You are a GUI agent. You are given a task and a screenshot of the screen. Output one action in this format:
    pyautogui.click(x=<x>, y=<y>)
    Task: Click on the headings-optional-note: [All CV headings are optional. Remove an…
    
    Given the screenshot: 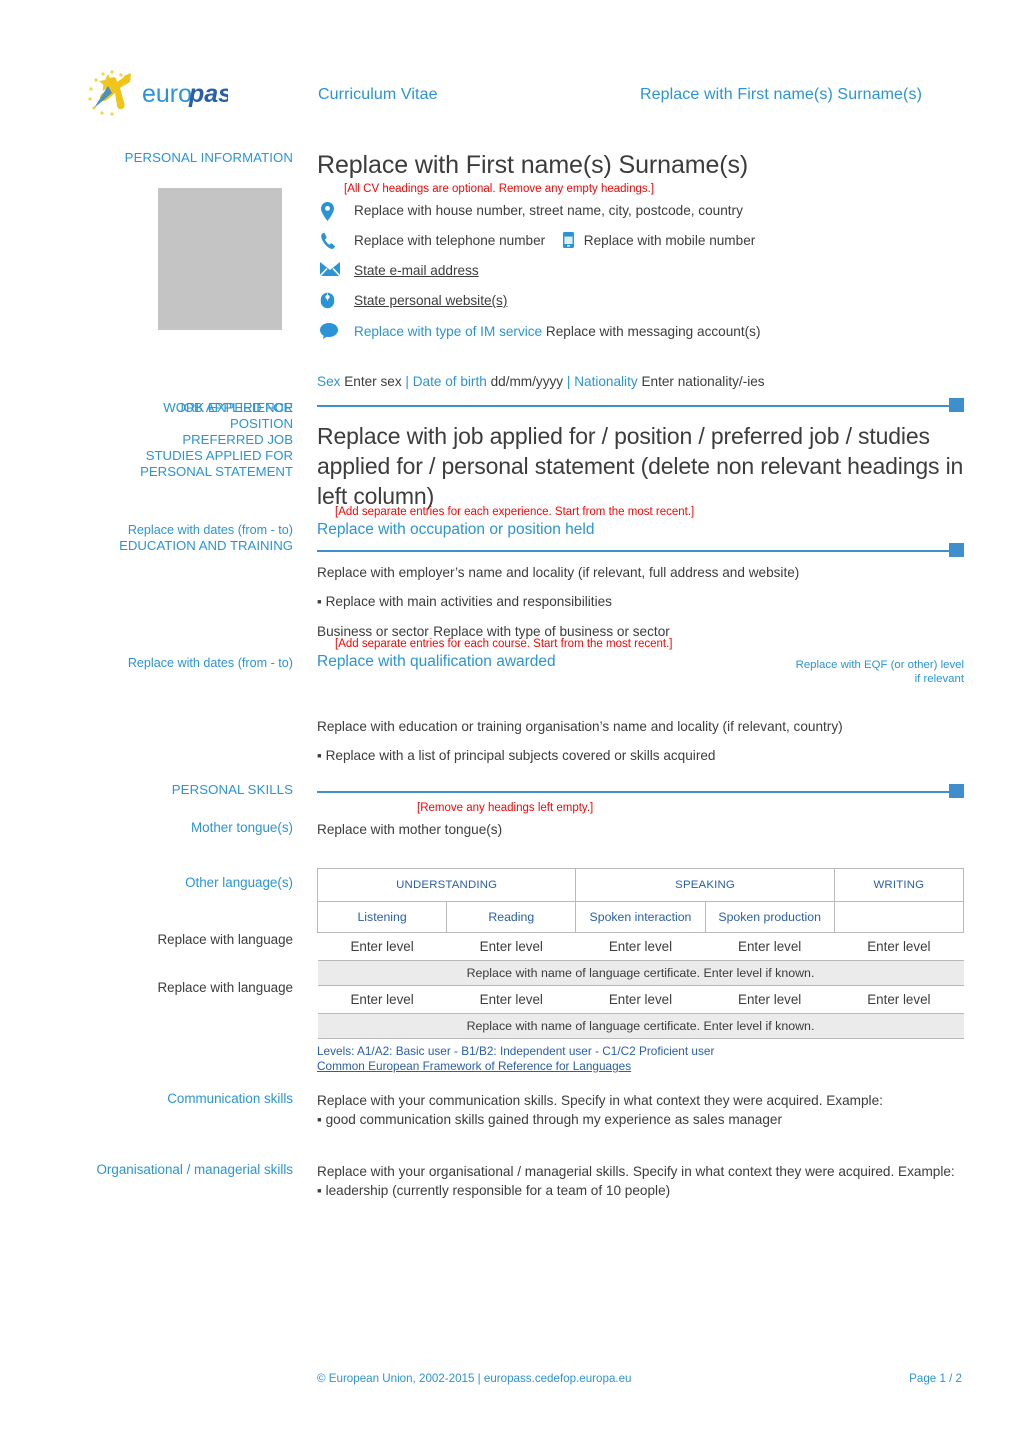 What is the action you would take?
    pyautogui.click(x=499, y=189)
    